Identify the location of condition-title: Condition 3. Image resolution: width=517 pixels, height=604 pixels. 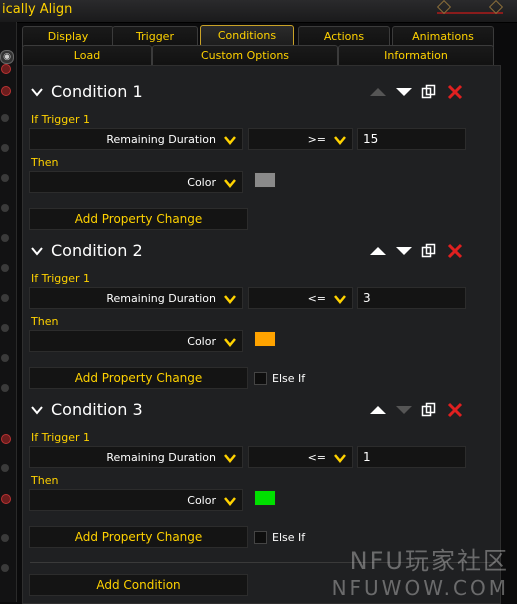
(97, 409).